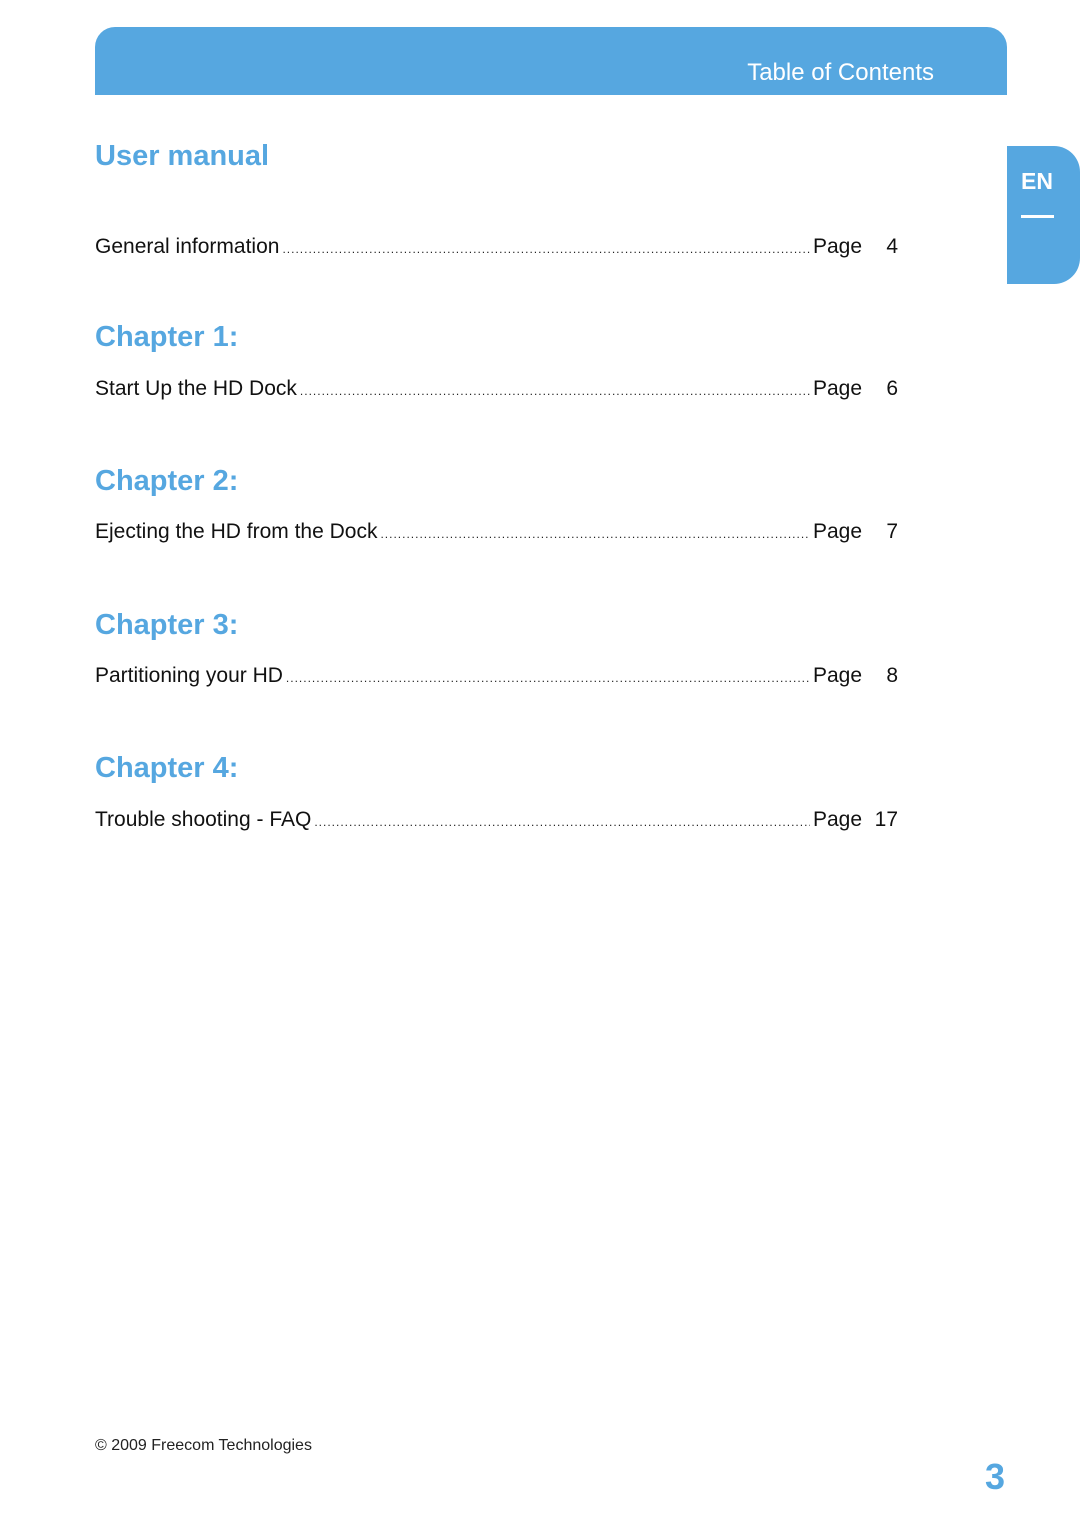 The image size is (1080, 1532). I want to click on toc-entry-title: Partitioning your HD, so click(189, 675).